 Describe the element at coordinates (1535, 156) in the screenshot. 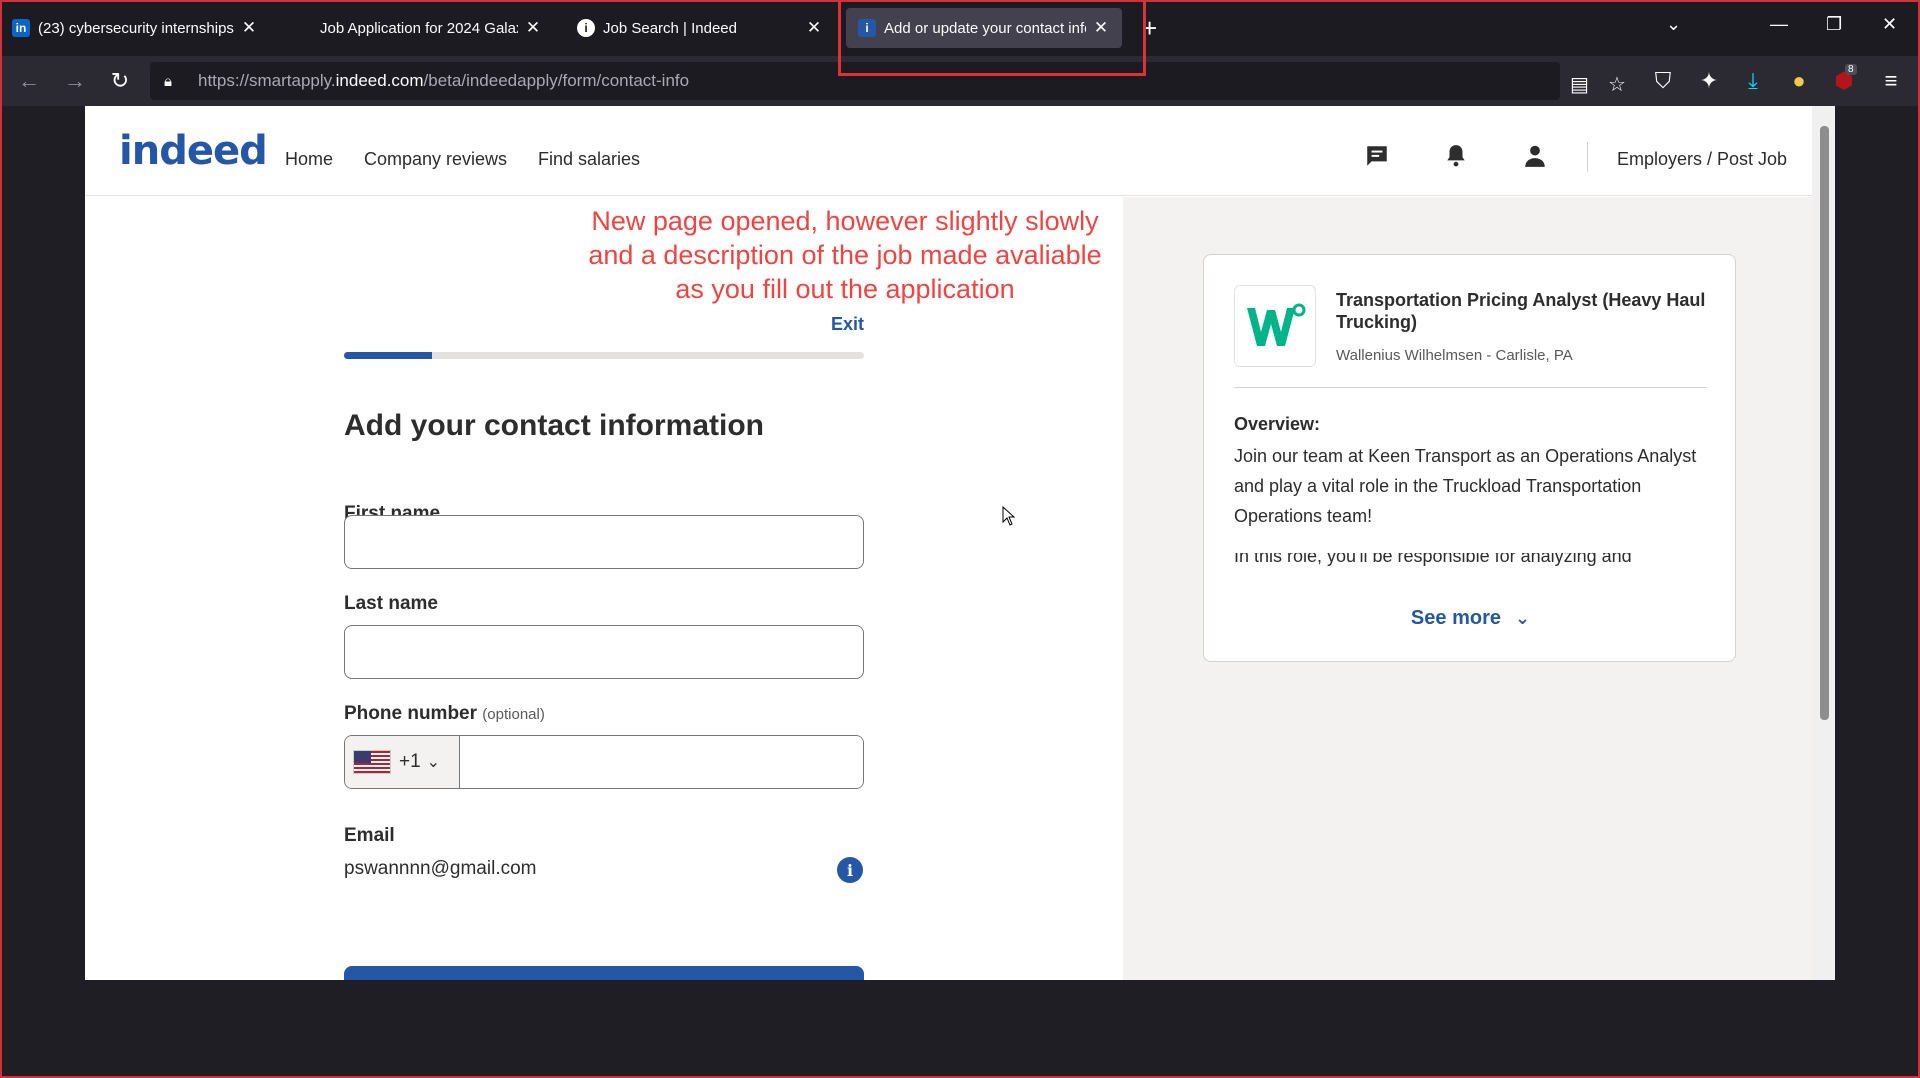

I see `profile-icon` at that location.